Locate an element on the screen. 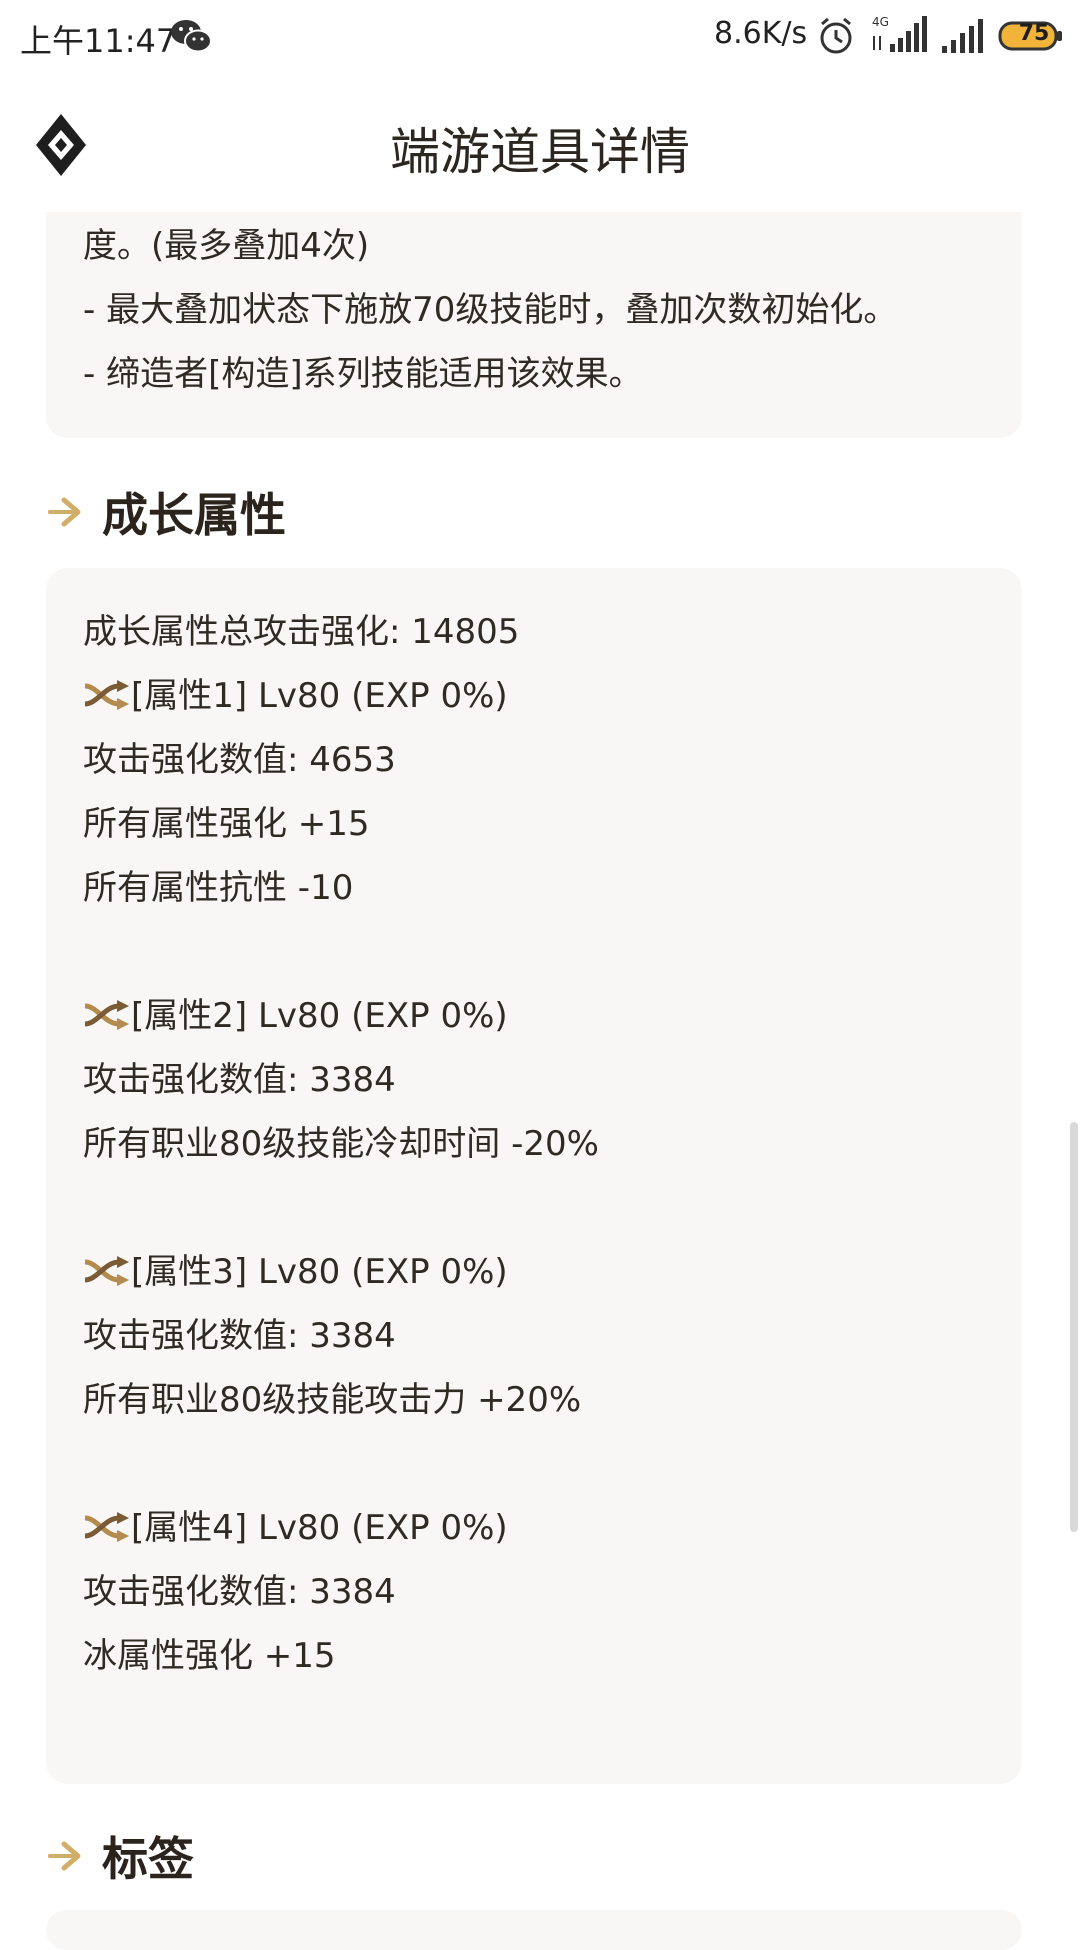 The width and height of the screenshot is (1080, 1950). attribute-line: 所有职业80级技能攻击力 +20% is located at coordinates (332, 1400).